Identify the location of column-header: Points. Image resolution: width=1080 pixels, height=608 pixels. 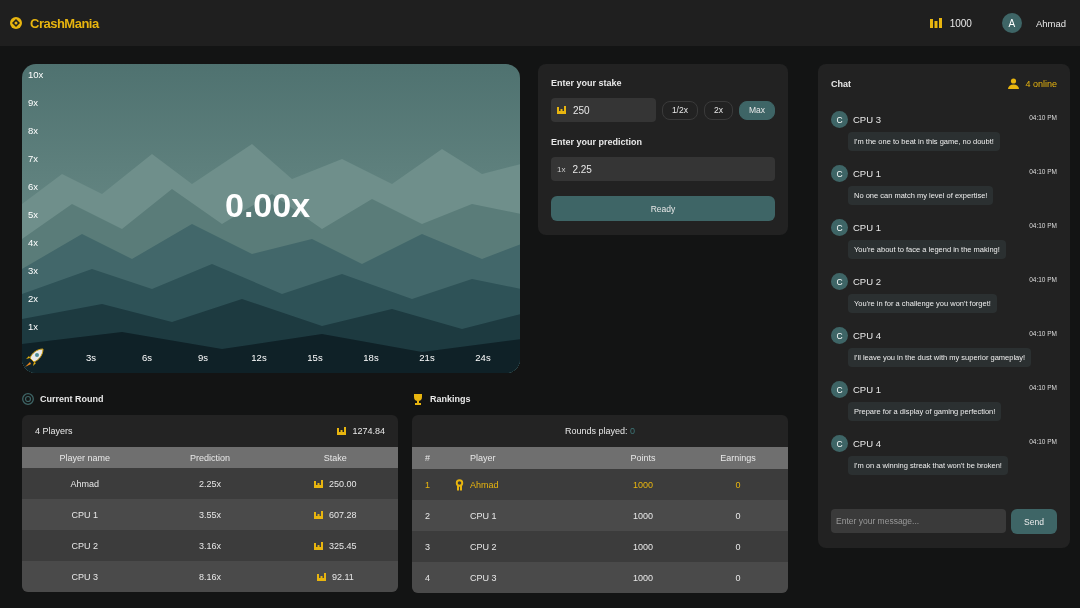
(643, 458).